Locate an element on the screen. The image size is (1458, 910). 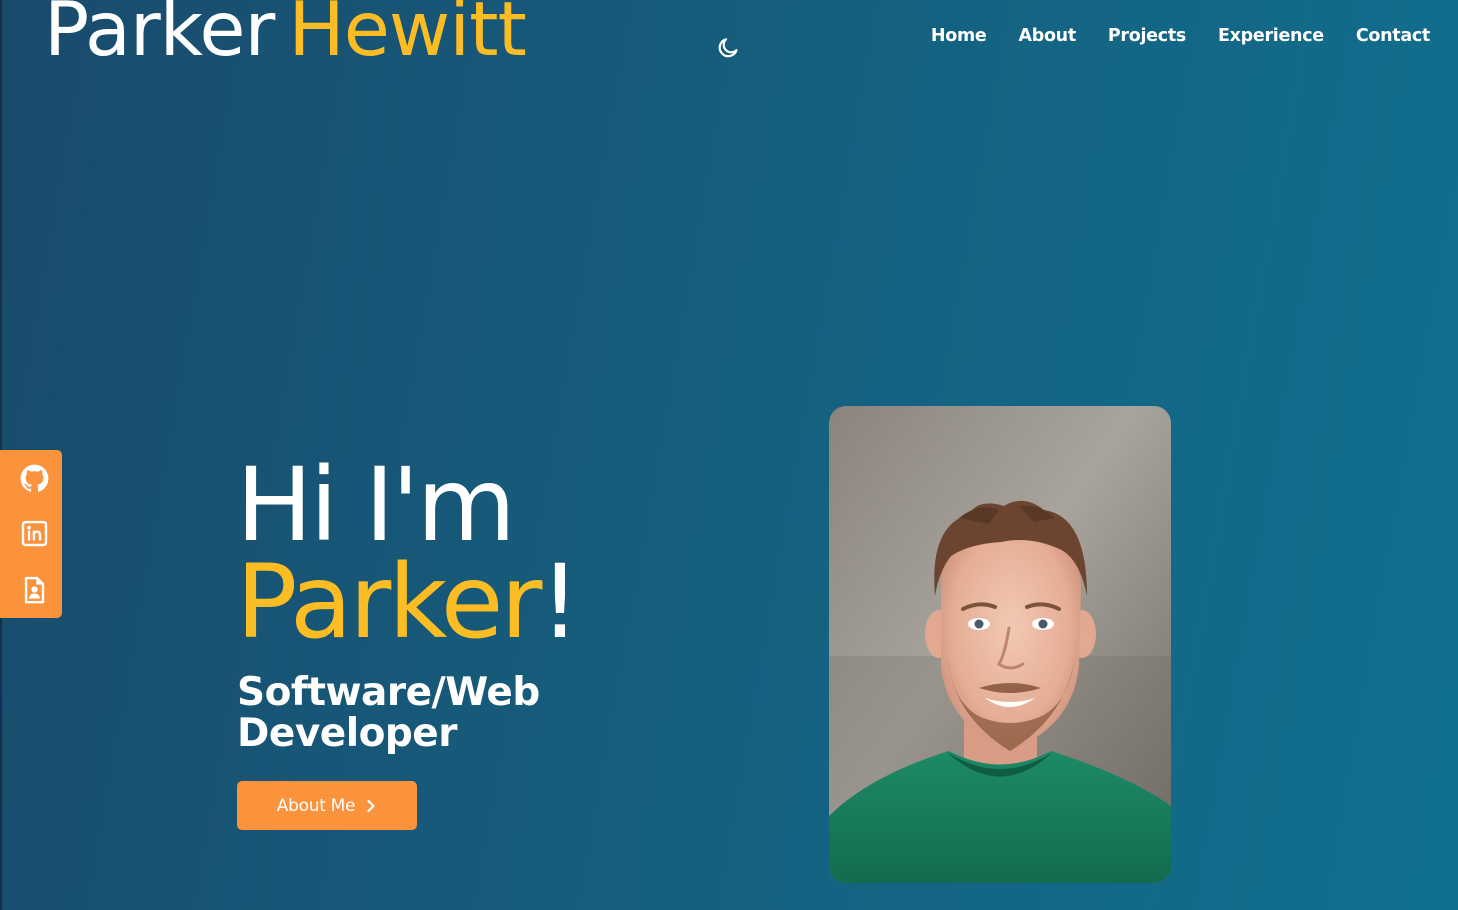
linkedin-icon is located at coordinates (34, 533).